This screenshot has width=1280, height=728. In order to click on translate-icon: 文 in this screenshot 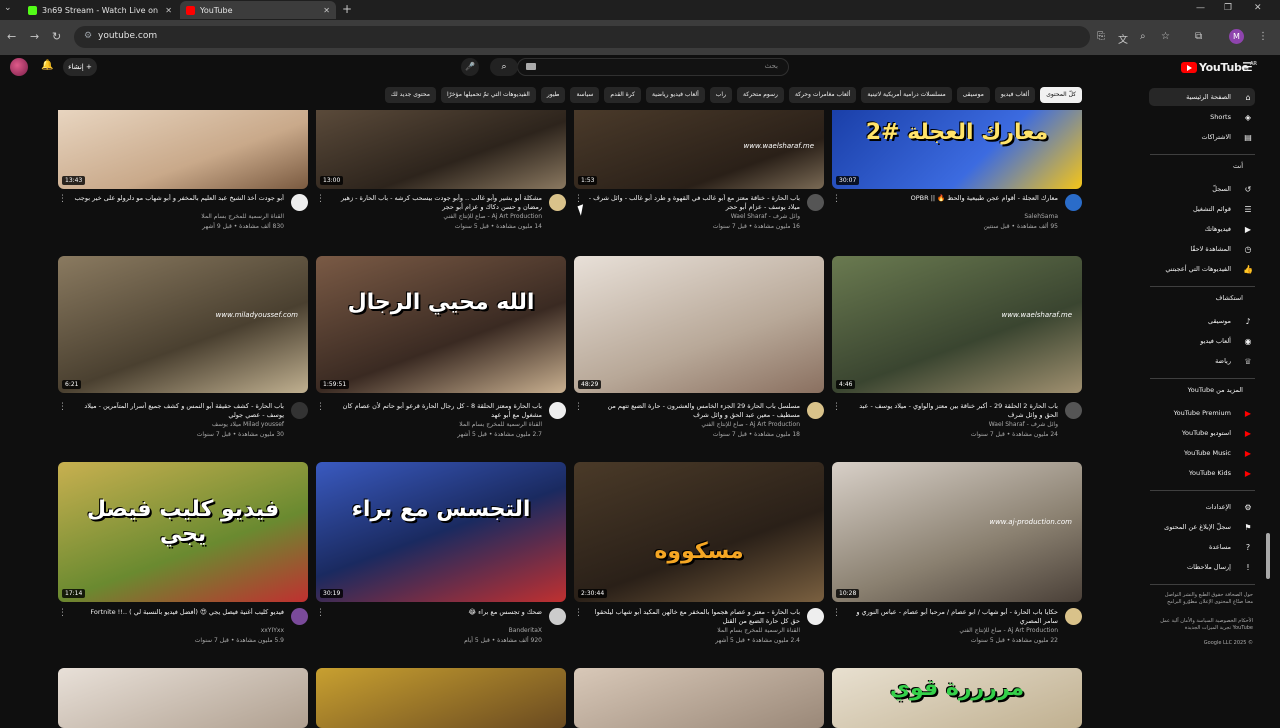, I will do `click(1123, 38)`.